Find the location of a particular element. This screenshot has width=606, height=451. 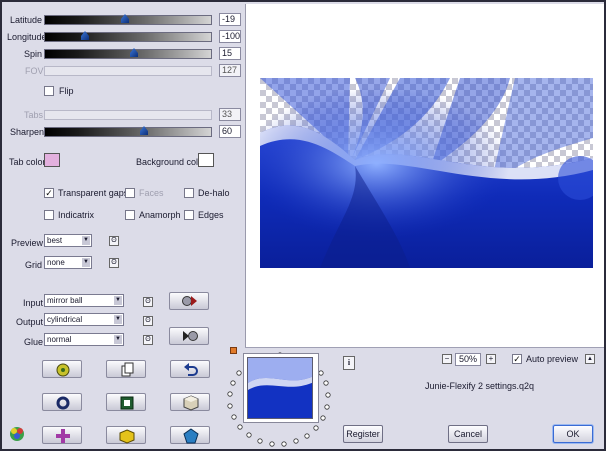

navigator-thumbnail-image is located at coordinates (280, 388).